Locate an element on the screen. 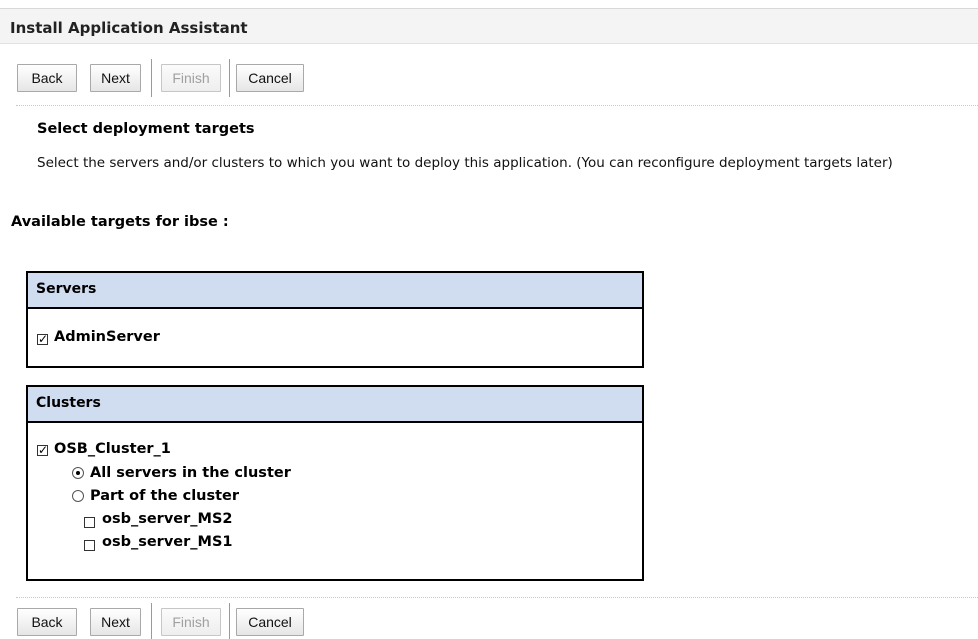 The image size is (978, 639). part-of-cluster-radio is located at coordinates (78, 496).